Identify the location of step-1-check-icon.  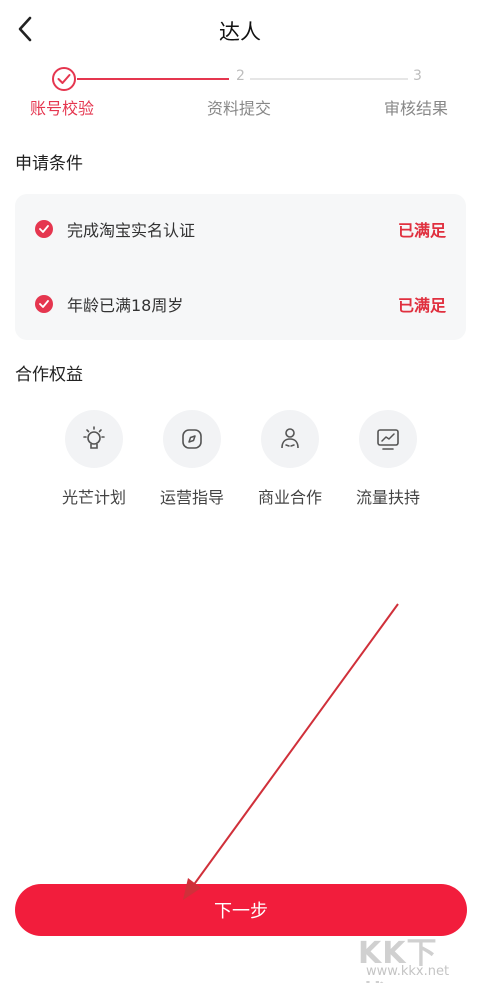
(64, 79).